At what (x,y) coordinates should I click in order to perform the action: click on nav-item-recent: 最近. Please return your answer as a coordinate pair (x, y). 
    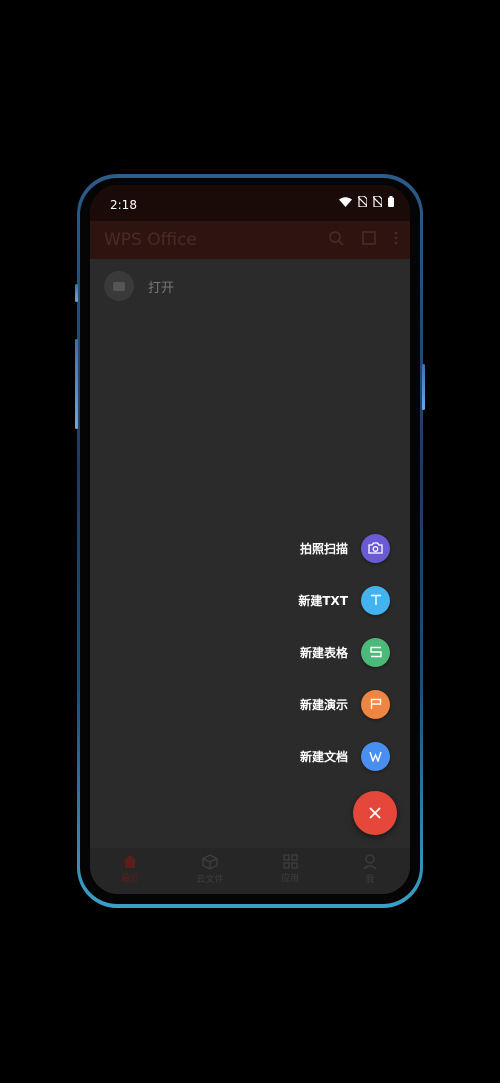
    Looking at the image, I should click on (130, 869).